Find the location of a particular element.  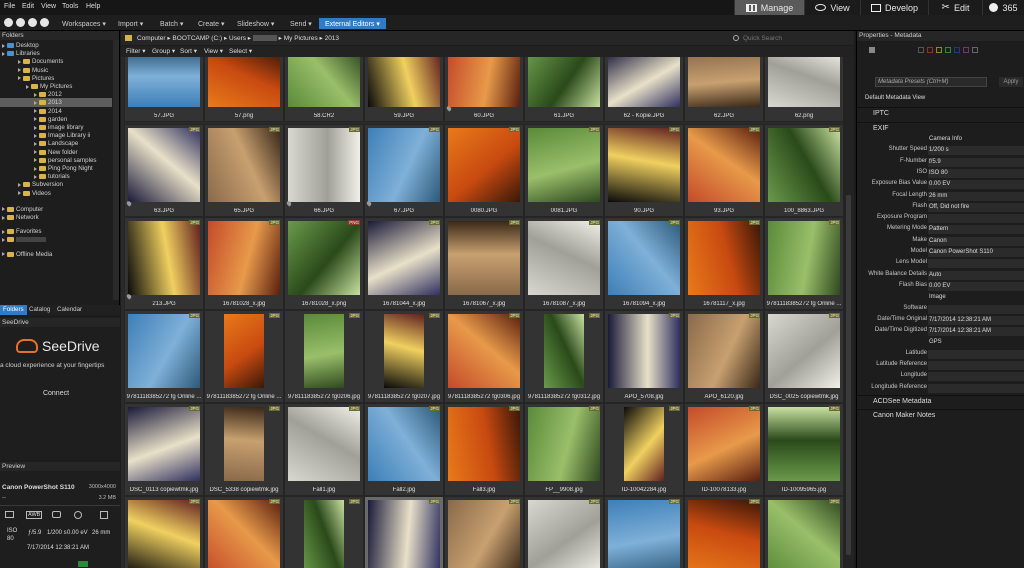

thumbnail-cell: JPG DSC_0113 copiewtmk.jpg is located at coordinates (164, 449).